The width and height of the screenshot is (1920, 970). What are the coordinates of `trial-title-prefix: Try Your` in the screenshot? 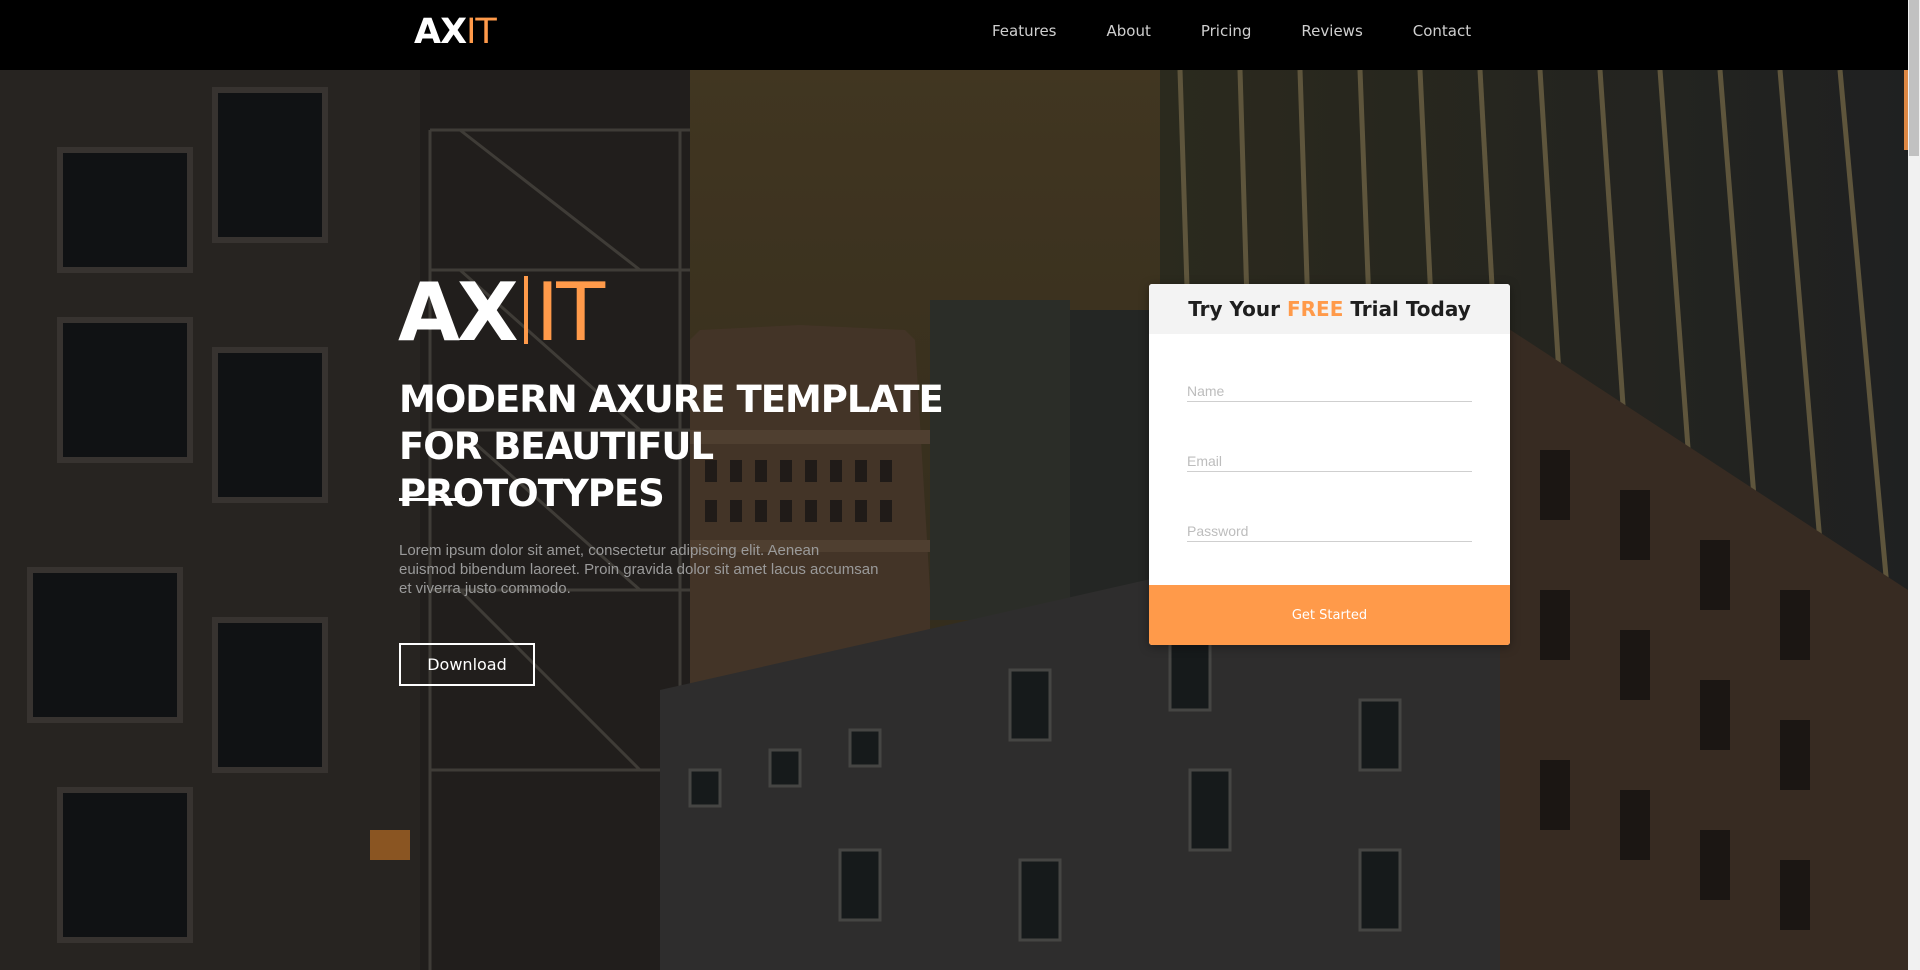 It's located at (1237, 309).